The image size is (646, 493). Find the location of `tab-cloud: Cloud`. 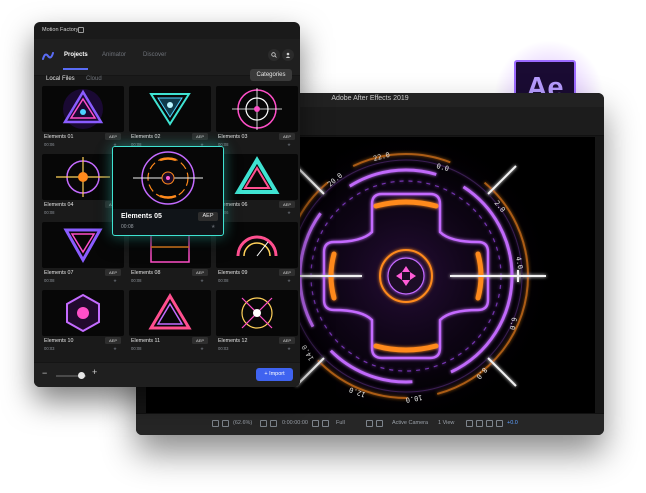

tab-cloud: Cloud is located at coordinates (94, 79).